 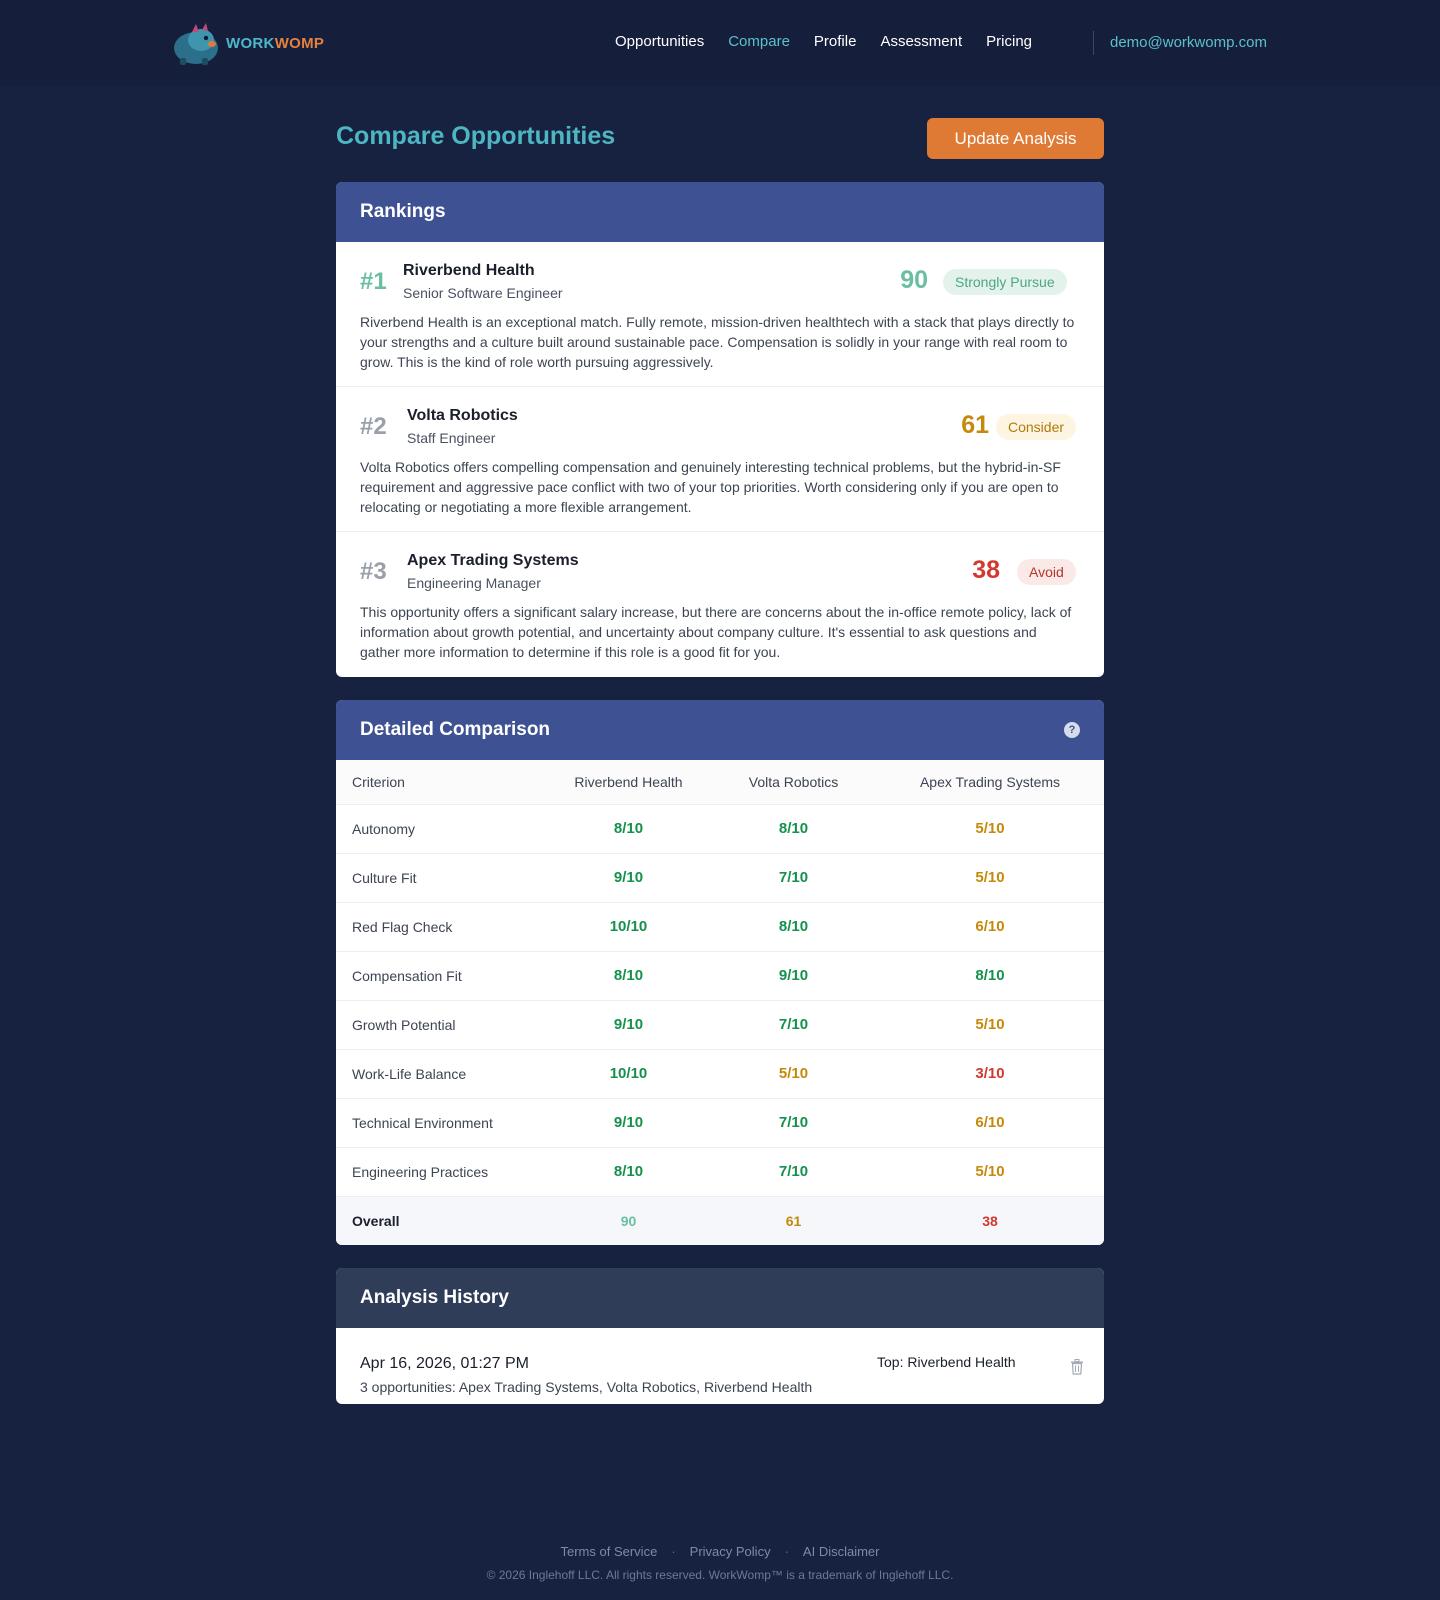 I want to click on overall-score: 38, so click(x=990, y=1220).